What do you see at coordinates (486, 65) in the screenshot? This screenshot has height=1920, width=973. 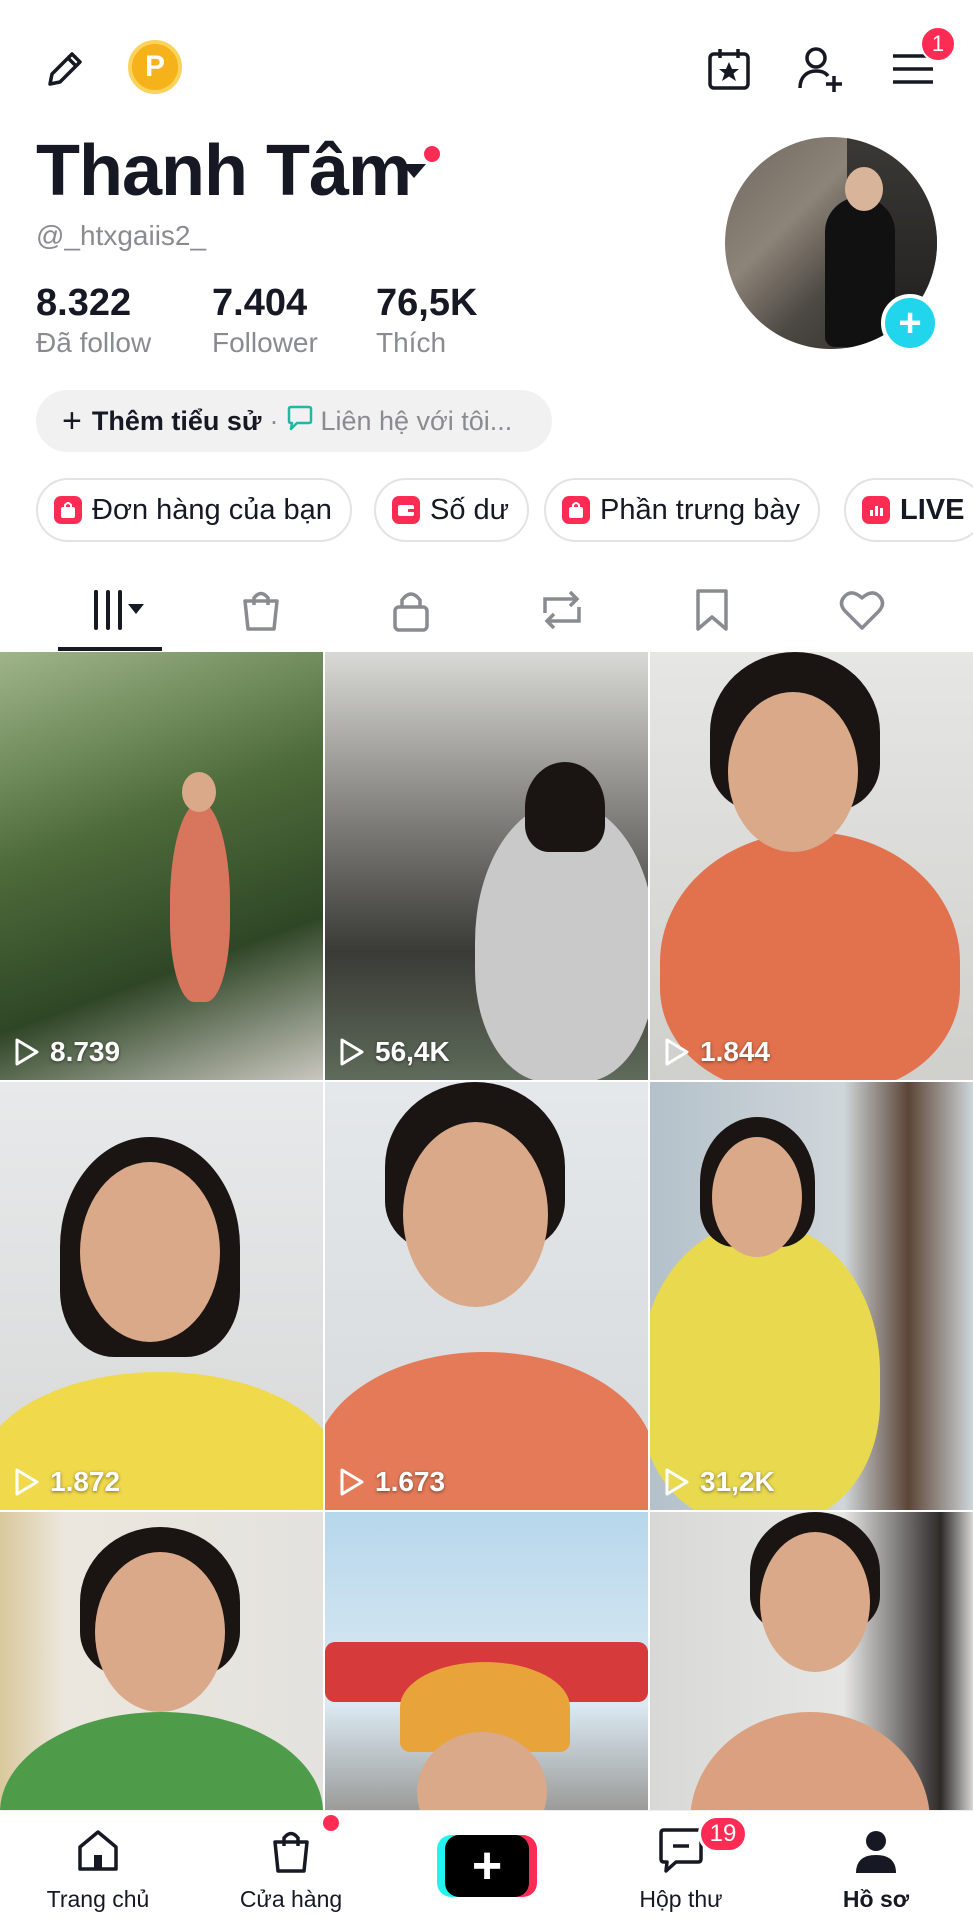 I see `top-bar: P 1` at bounding box center [486, 65].